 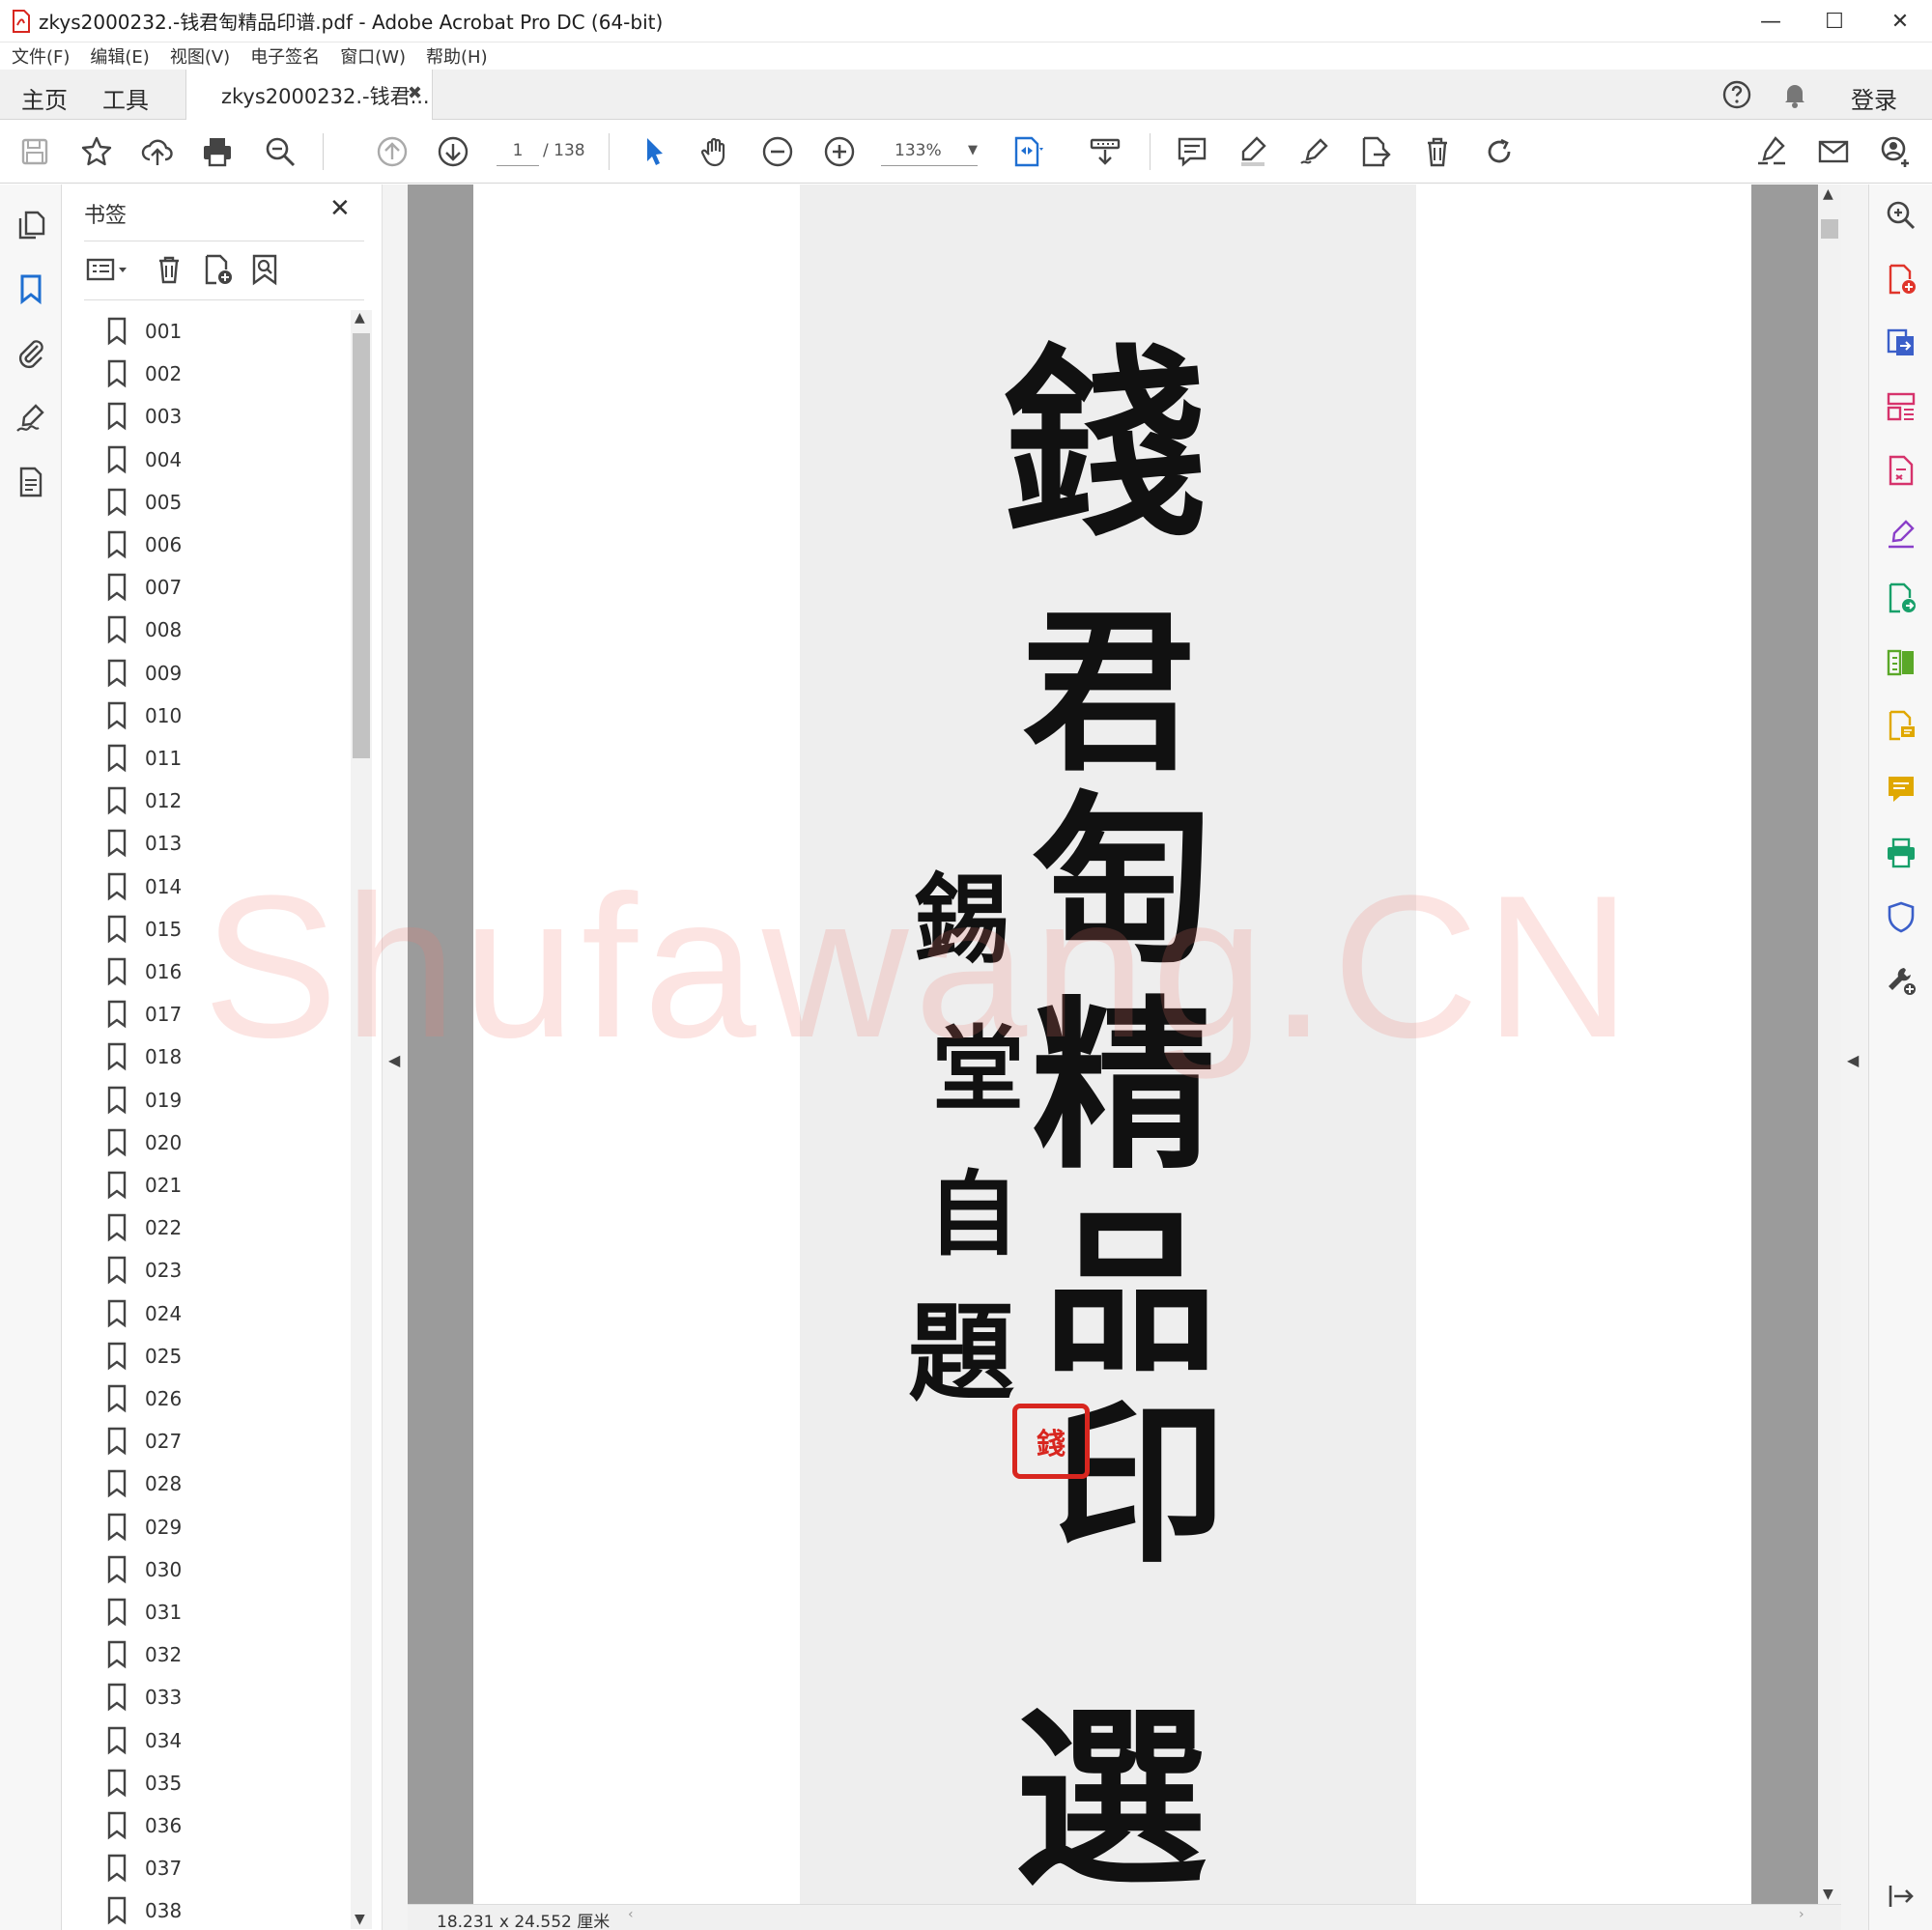 I want to click on organize-pages-icon, so click(x=1901, y=406).